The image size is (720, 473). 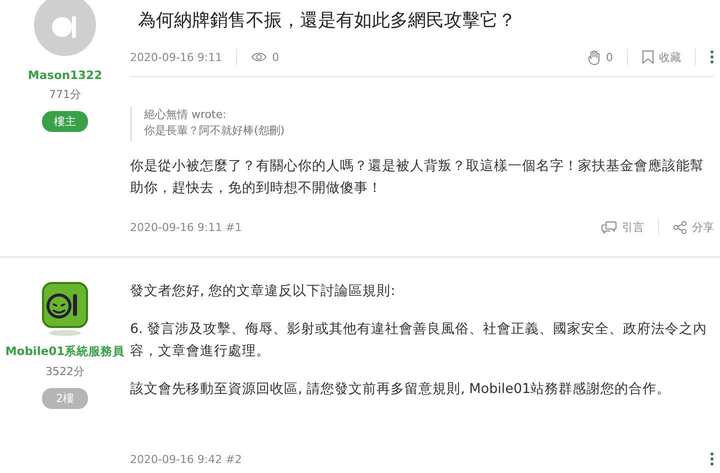 What do you see at coordinates (176, 57) in the screenshot?
I see `post-date: 2020-09-16 9:11` at bounding box center [176, 57].